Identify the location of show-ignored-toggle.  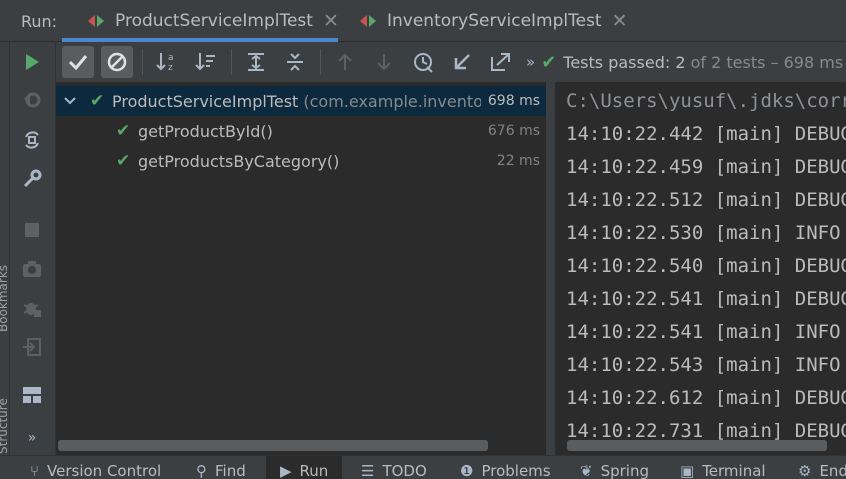
(117, 62).